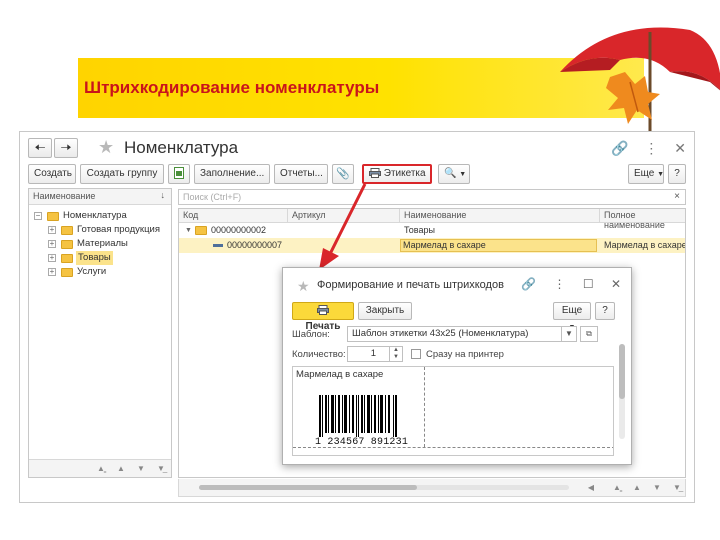  What do you see at coordinates (362, 442) in the screenshot?
I see `barcode-number: 1 234567 891231` at bounding box center [362, 442].